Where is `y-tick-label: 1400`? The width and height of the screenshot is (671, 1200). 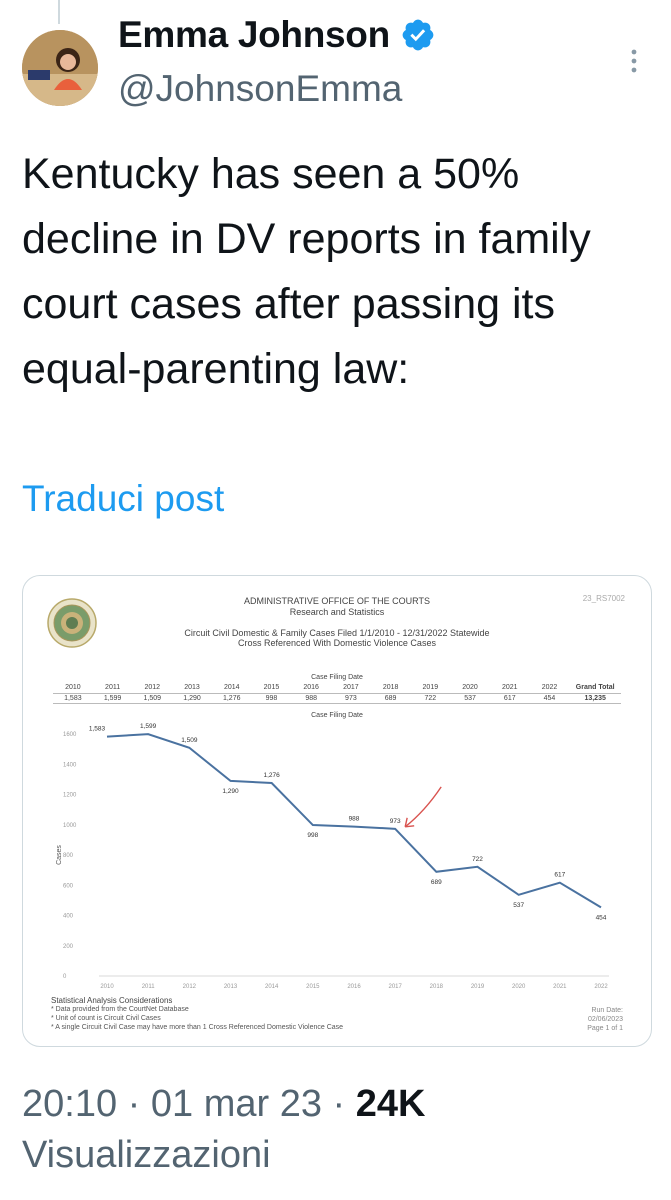
y-tick-label: 1400 is located at coordinates (70, 765).